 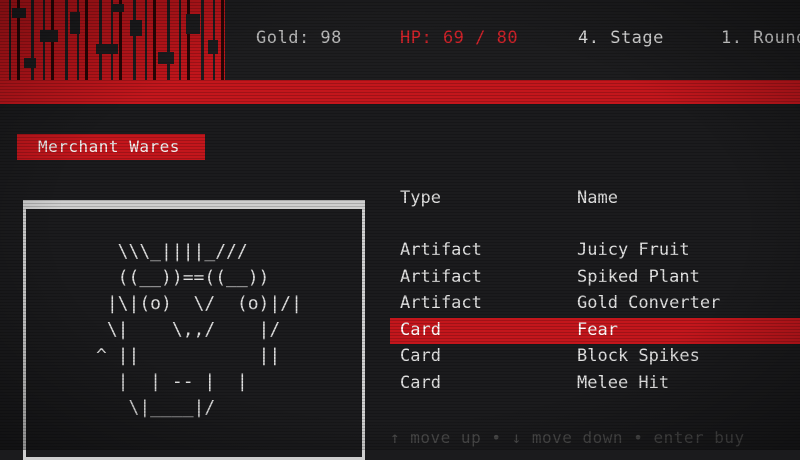 What do you see at coordinates (299, 38) in the screenshot?
I see `gold-counter: Gold: 98` at bounding box center [299, 38].